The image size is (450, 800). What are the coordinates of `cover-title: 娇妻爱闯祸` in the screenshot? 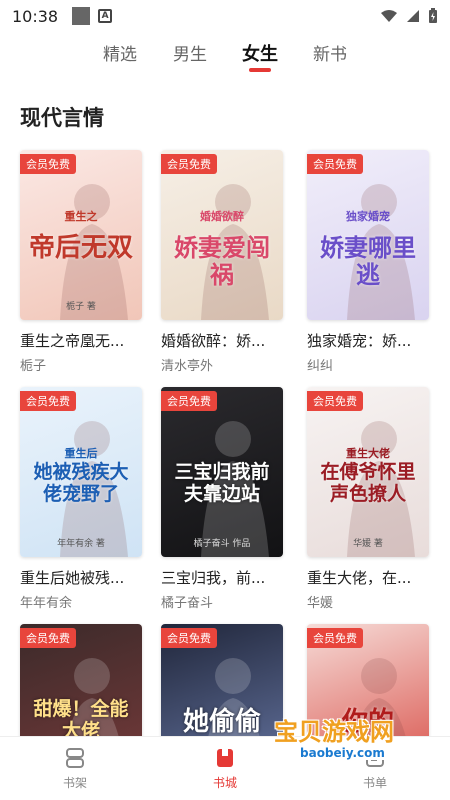 It's located at (222, 261).